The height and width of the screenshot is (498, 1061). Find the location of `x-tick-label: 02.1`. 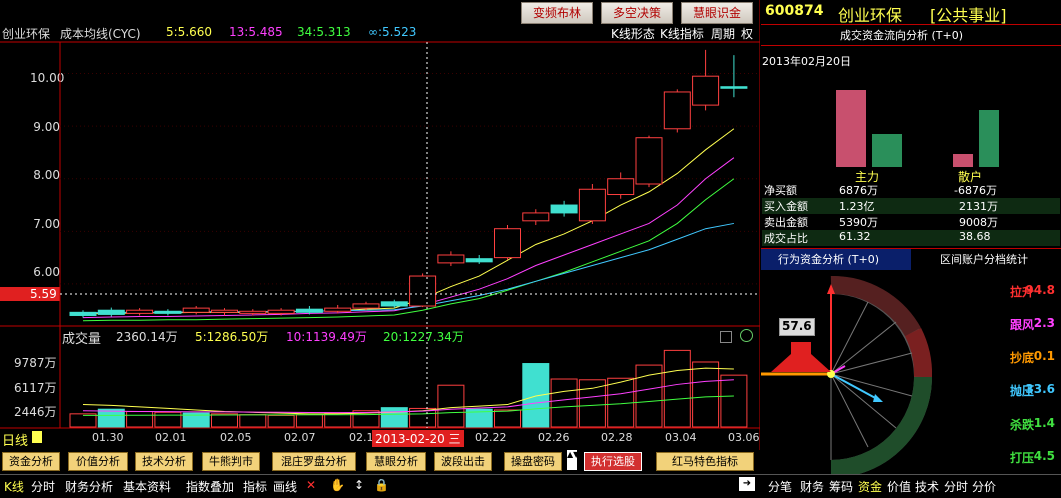

x-tick-label: 02.1 is located at coordinates (361, 437).